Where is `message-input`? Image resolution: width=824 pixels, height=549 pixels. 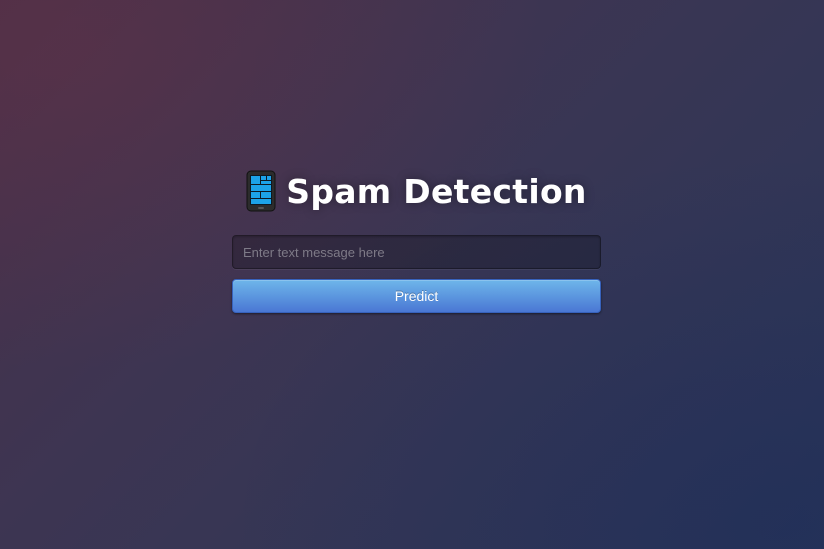 message-input is located at coordinates (416, 252).